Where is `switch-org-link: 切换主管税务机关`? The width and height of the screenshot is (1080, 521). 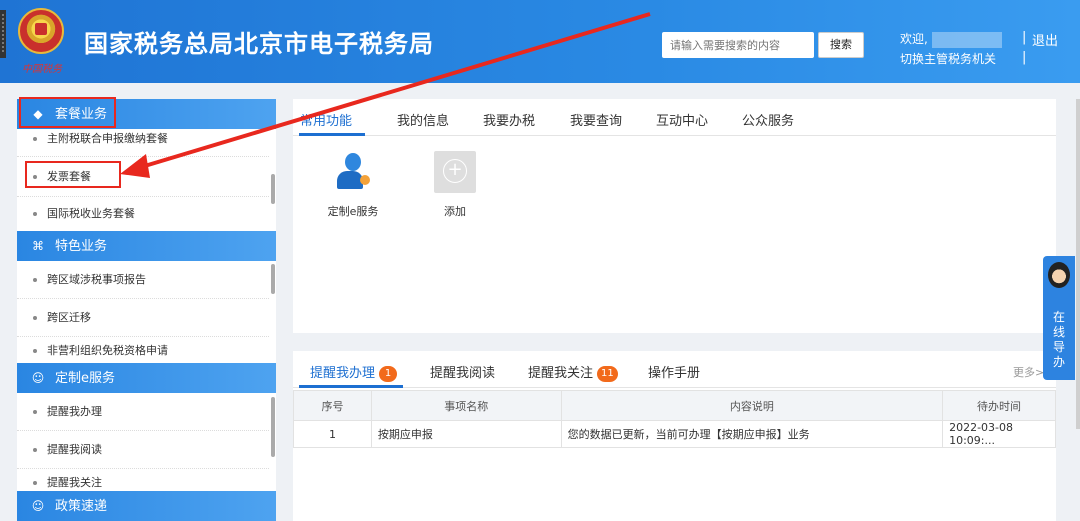
switch-org-link: 切换主管税务机关 is located at coordinates (948, 58).